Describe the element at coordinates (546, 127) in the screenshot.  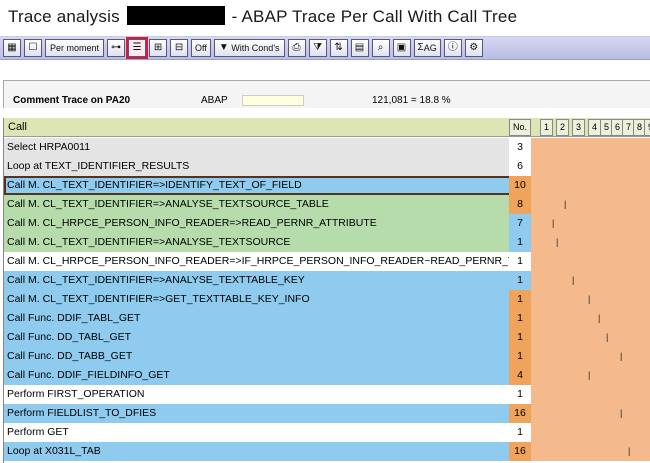
I see `col-header-level: 1` at that location.